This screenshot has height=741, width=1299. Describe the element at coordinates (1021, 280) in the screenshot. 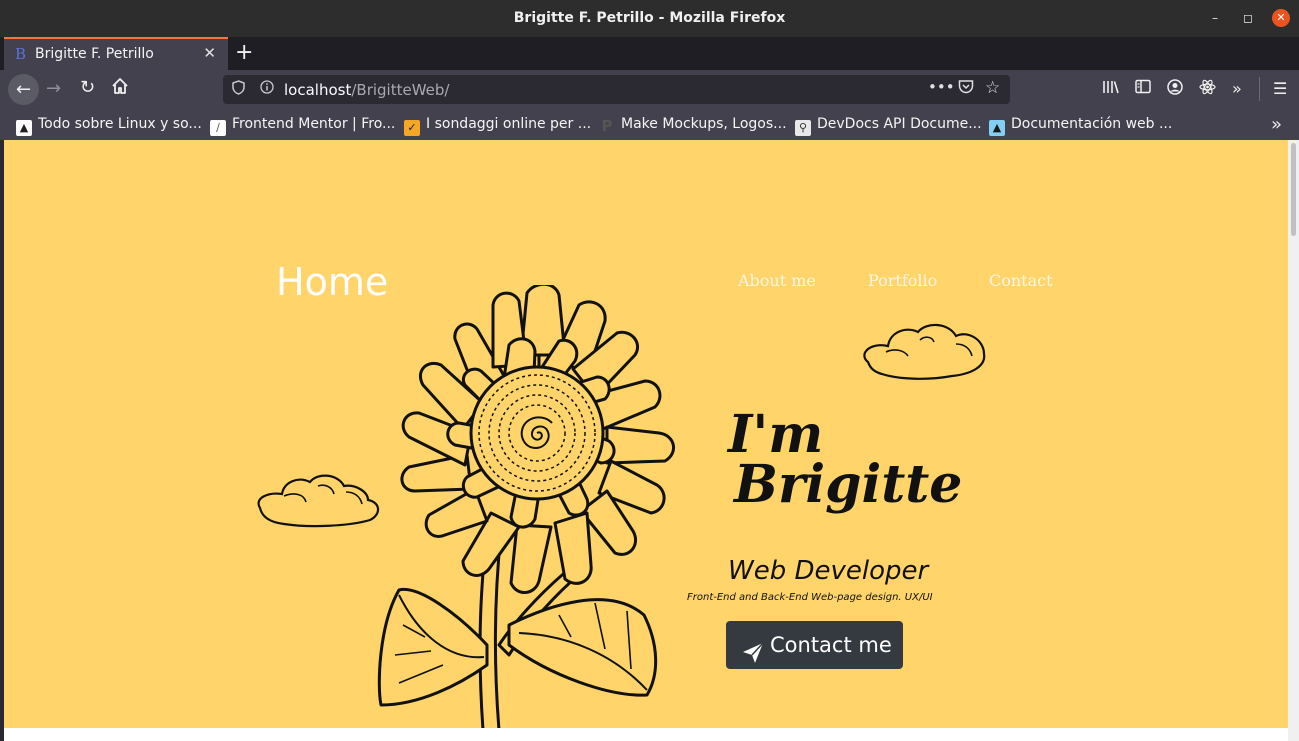

I see `nav-link-contact: Contact` at that location.